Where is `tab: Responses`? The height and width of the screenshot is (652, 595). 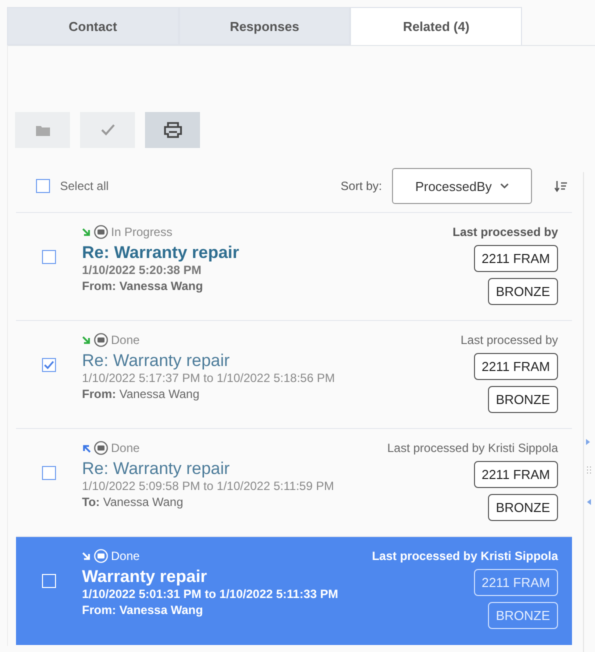 tab: Responses is located at coordinates (264, 26).